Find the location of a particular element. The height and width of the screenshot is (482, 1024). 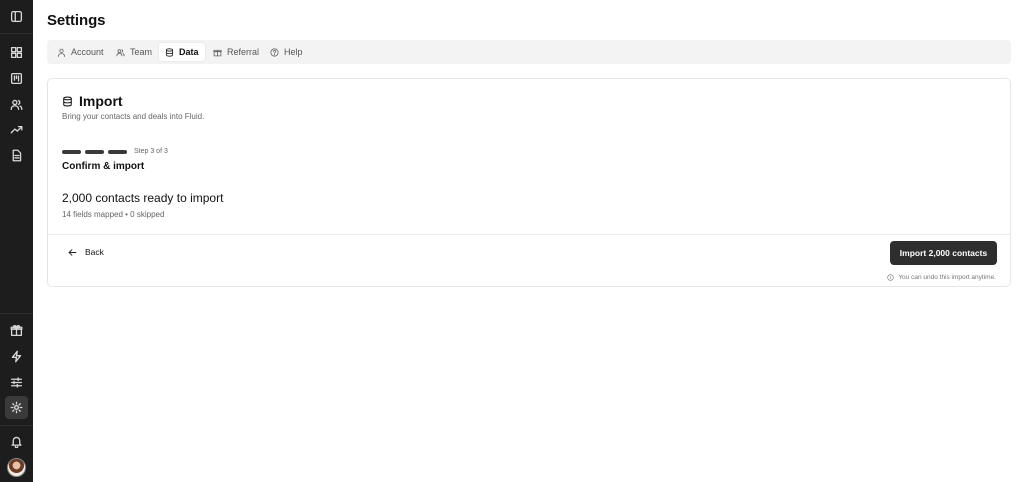

arrow-left-icon is located at coordinates (72, 252).